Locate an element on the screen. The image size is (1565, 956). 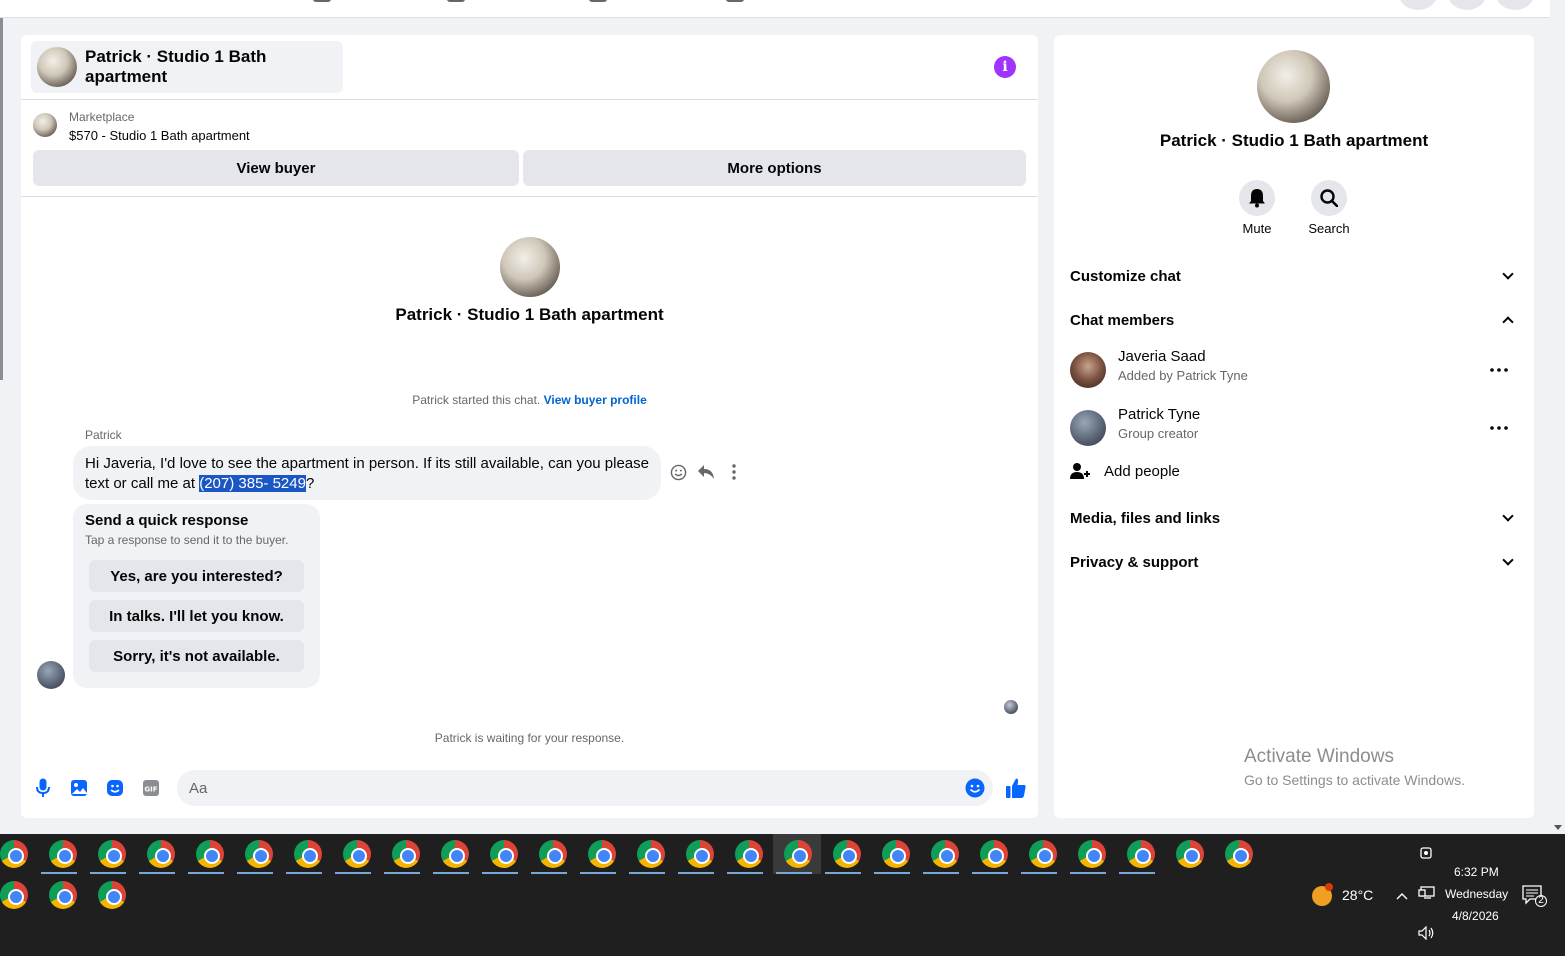
view-buyer-profile-link: View buyer profile is located at coordinates (595, 400).